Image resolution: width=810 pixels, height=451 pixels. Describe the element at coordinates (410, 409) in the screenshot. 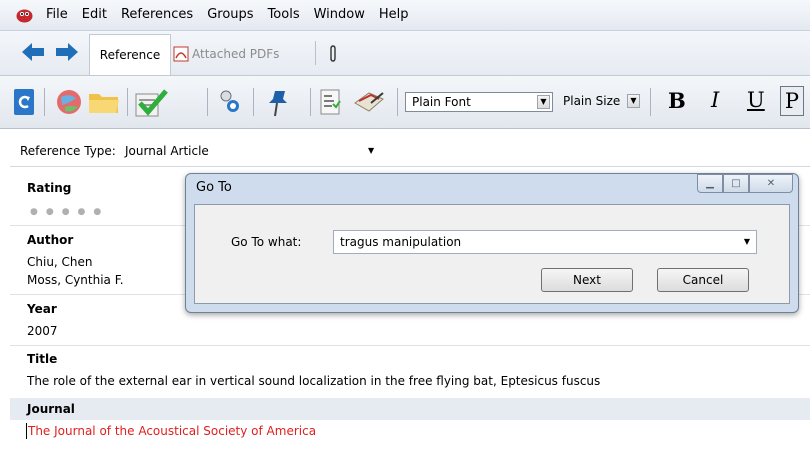

I see `journal-field-highlight` at that location.